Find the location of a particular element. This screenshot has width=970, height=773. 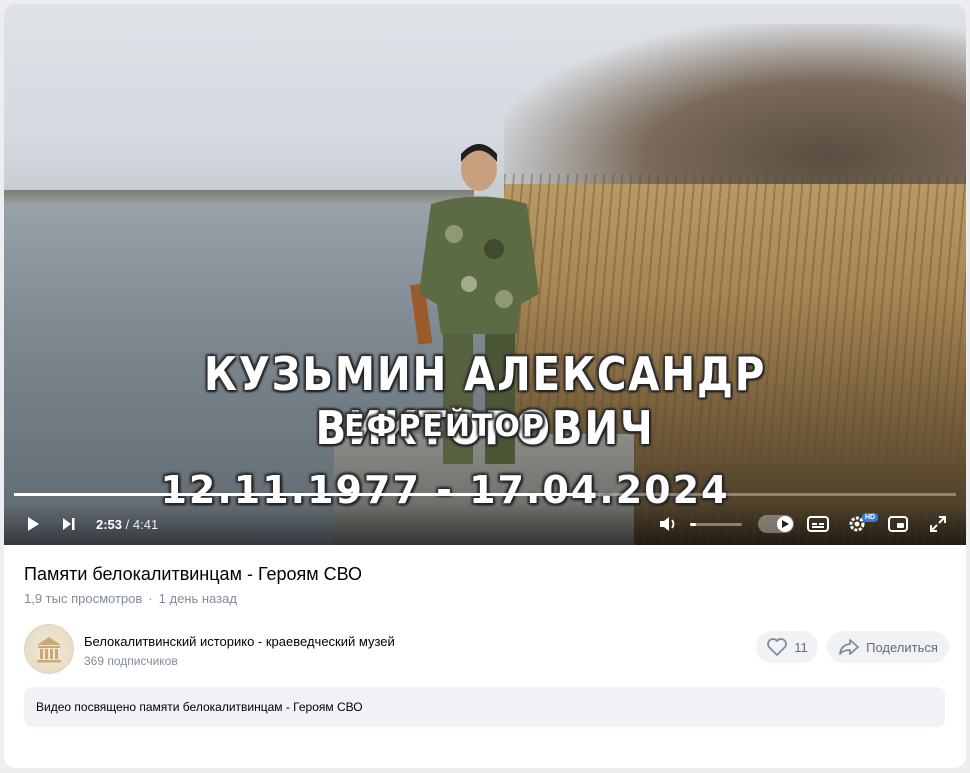

video-title: Памяти белокалитвинцам - Героям СВО is located at coordinates (193, 574).